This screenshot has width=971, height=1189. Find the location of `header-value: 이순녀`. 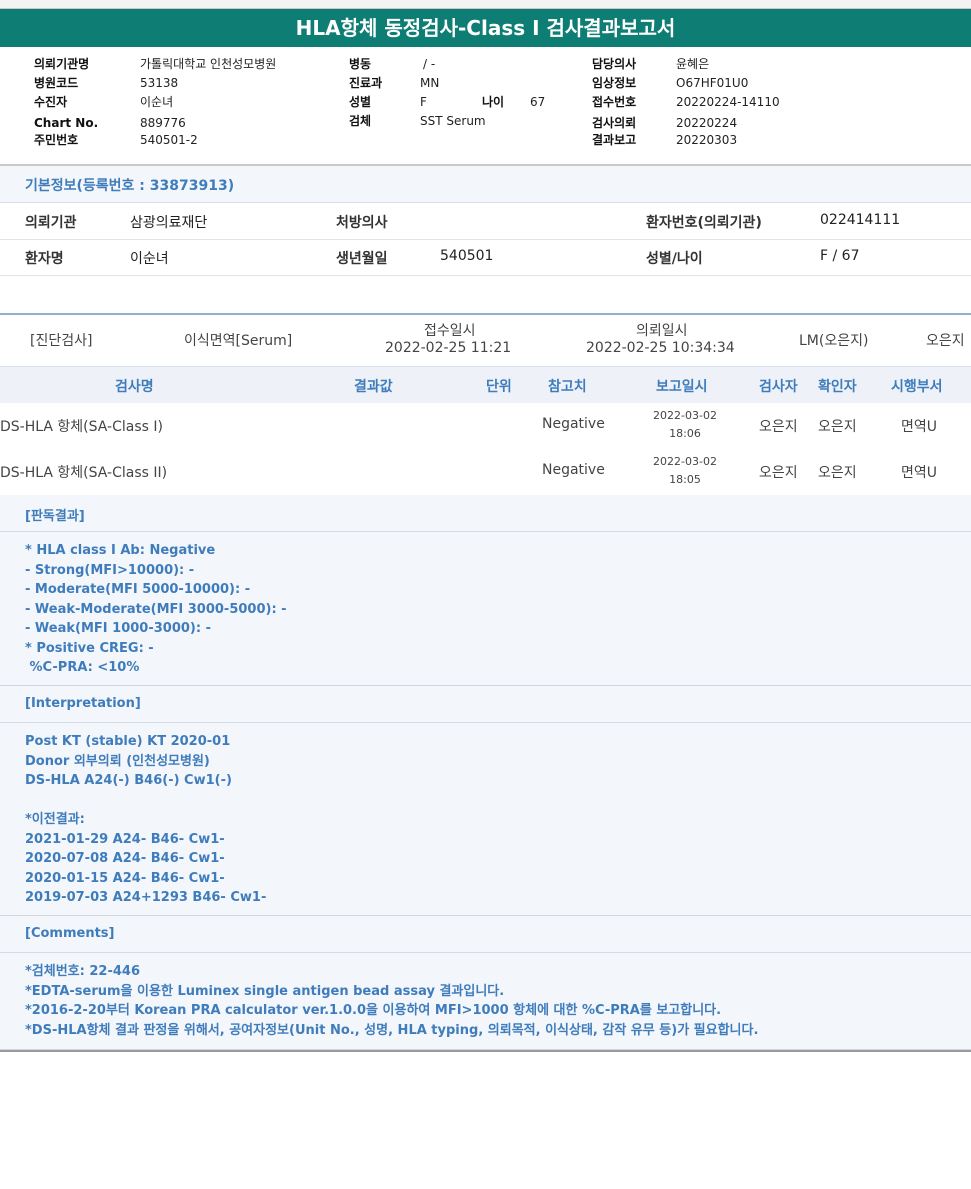

header-value: 이순녀 is located at coordinates (157, 102).